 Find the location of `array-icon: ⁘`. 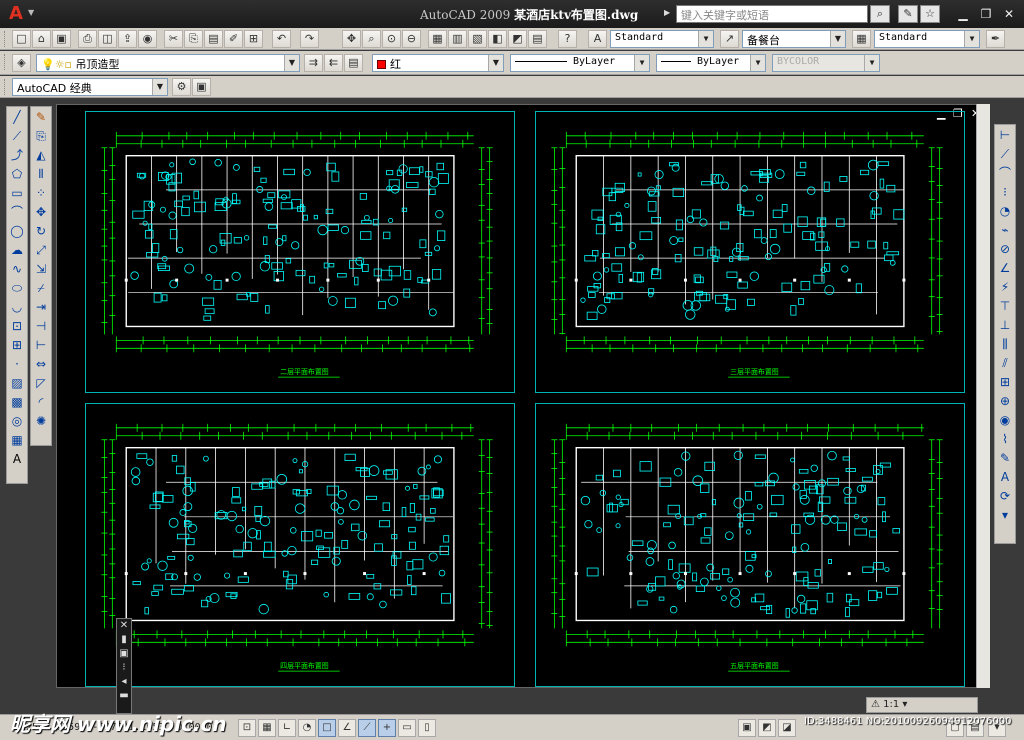

array-icon: ⁘ is located at coordinates (41, 193).